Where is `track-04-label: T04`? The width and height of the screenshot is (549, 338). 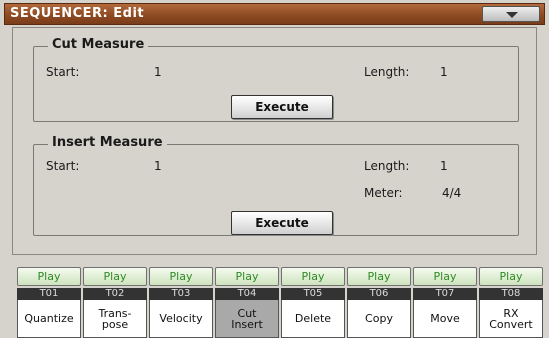 track-04-label: T04 is located at coordinates (247, 294).